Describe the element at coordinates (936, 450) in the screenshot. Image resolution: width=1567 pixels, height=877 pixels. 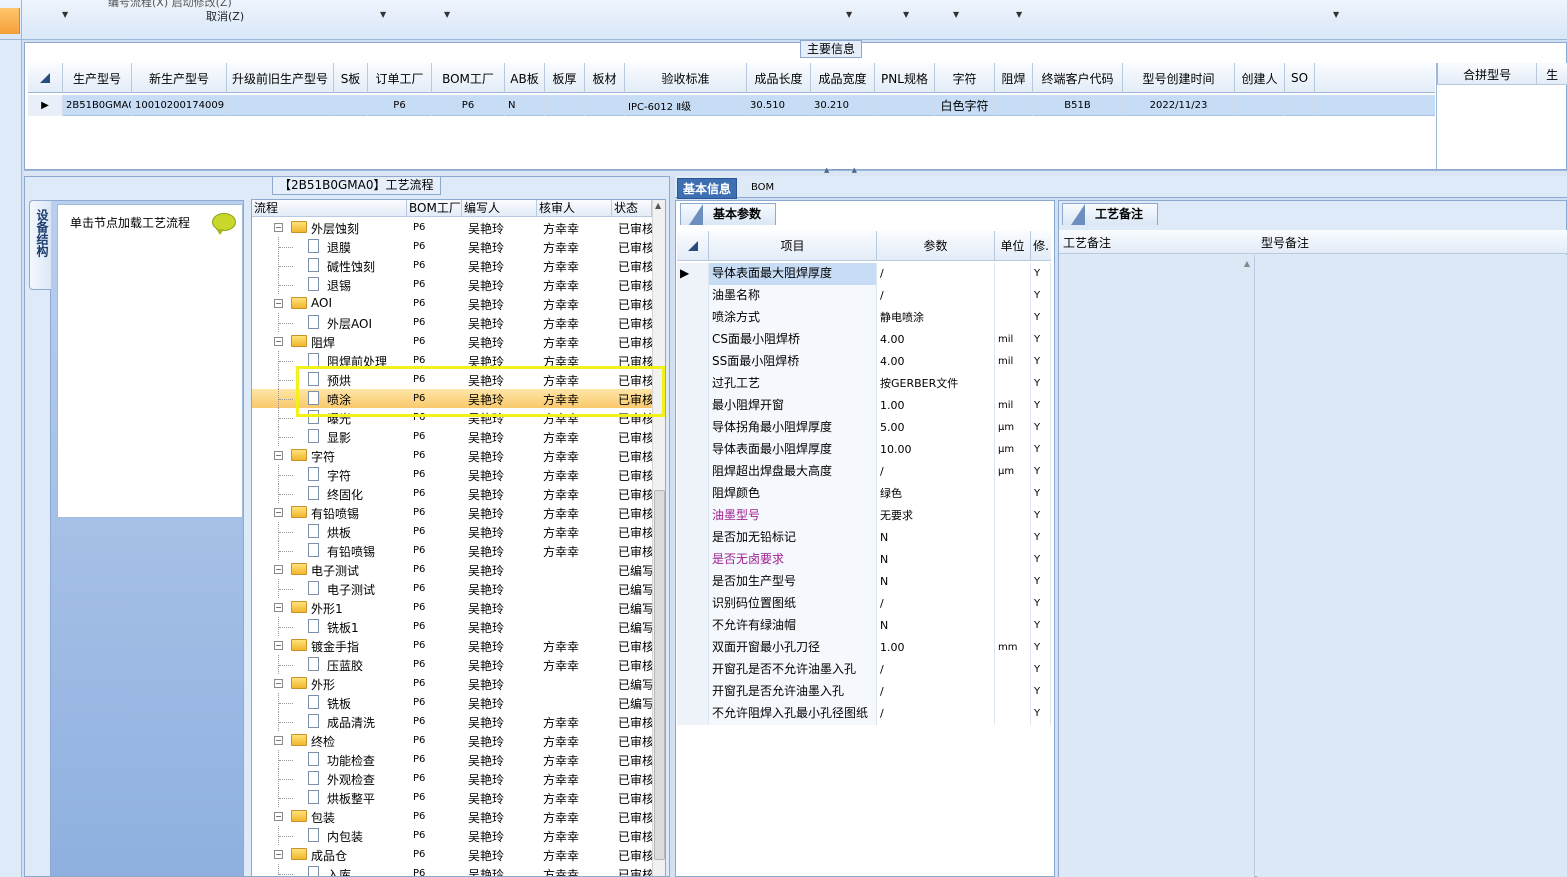
I see `param-value-cell: 10.00` at that location.